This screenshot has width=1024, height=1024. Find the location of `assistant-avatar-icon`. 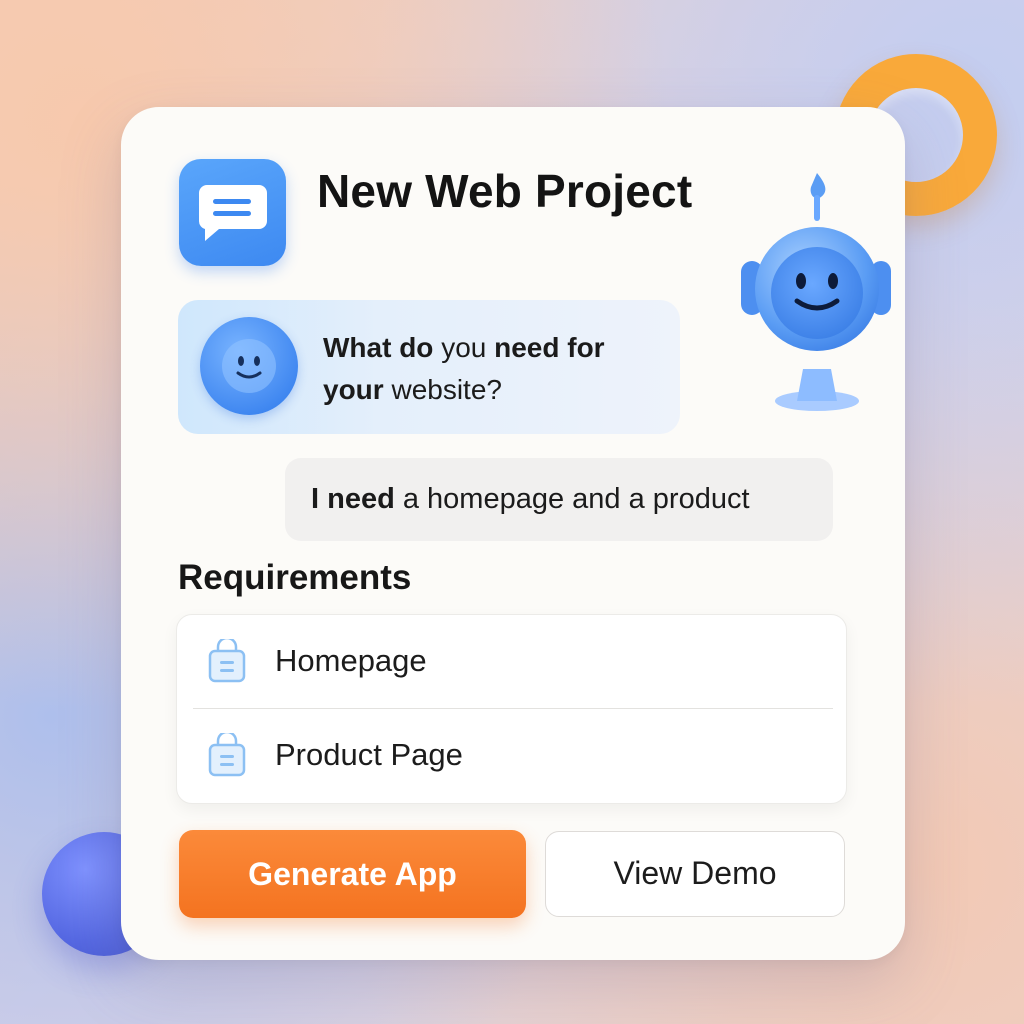

assistant-avatar-icon is located at coordinates (249, 366).